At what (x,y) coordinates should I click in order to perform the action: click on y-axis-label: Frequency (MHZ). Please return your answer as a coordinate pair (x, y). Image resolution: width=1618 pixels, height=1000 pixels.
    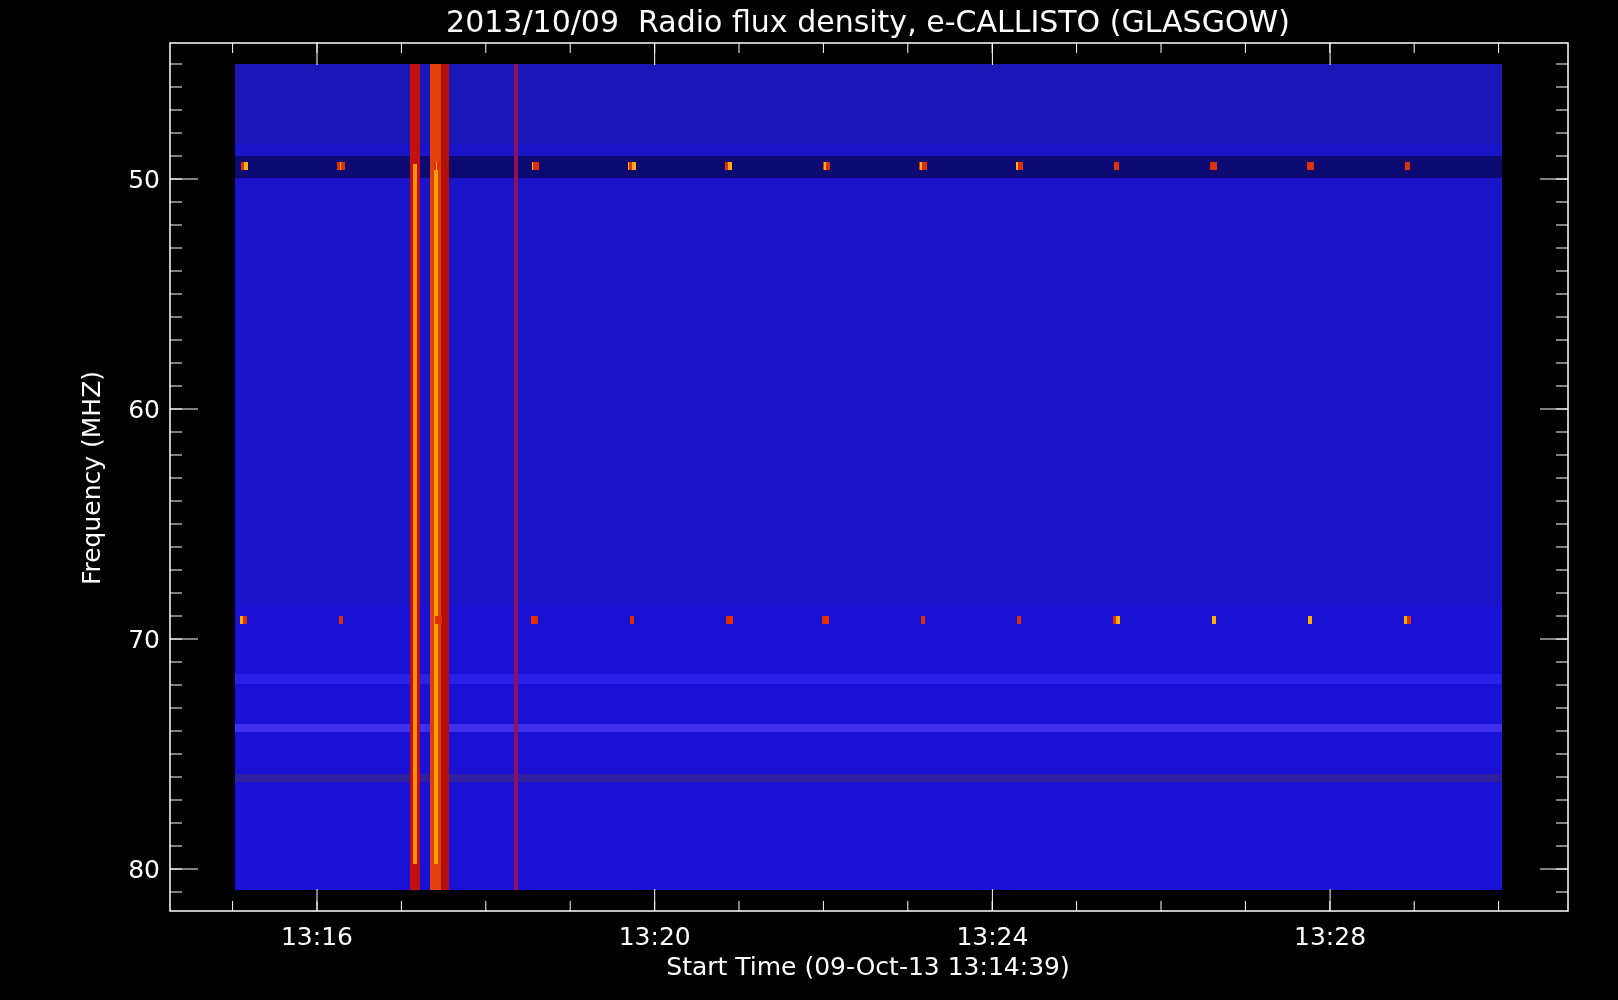
    Looking at the image, I should click on (91, 478).